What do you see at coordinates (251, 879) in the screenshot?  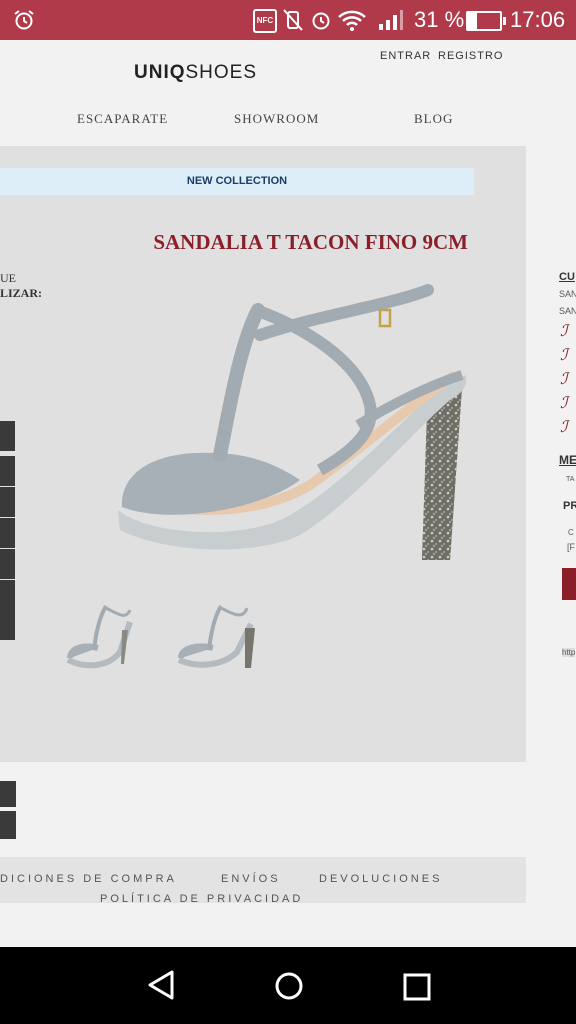 I see `footer-link-shipping: ENVÍOS` at bounding box center [251, 879].